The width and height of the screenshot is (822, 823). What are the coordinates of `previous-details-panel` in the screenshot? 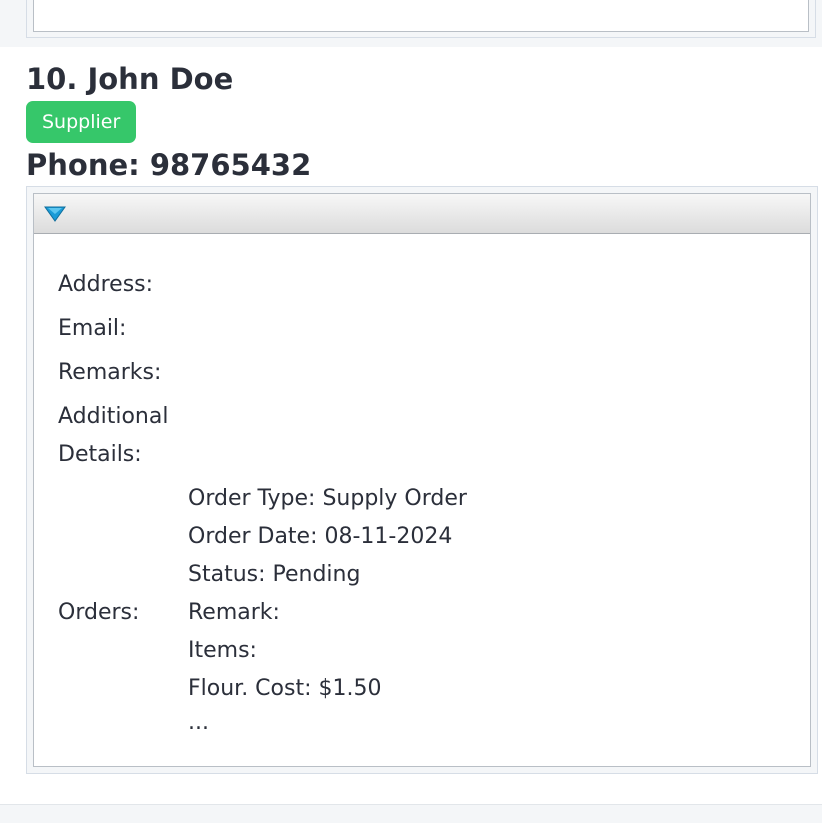 It's located at (421, 19).